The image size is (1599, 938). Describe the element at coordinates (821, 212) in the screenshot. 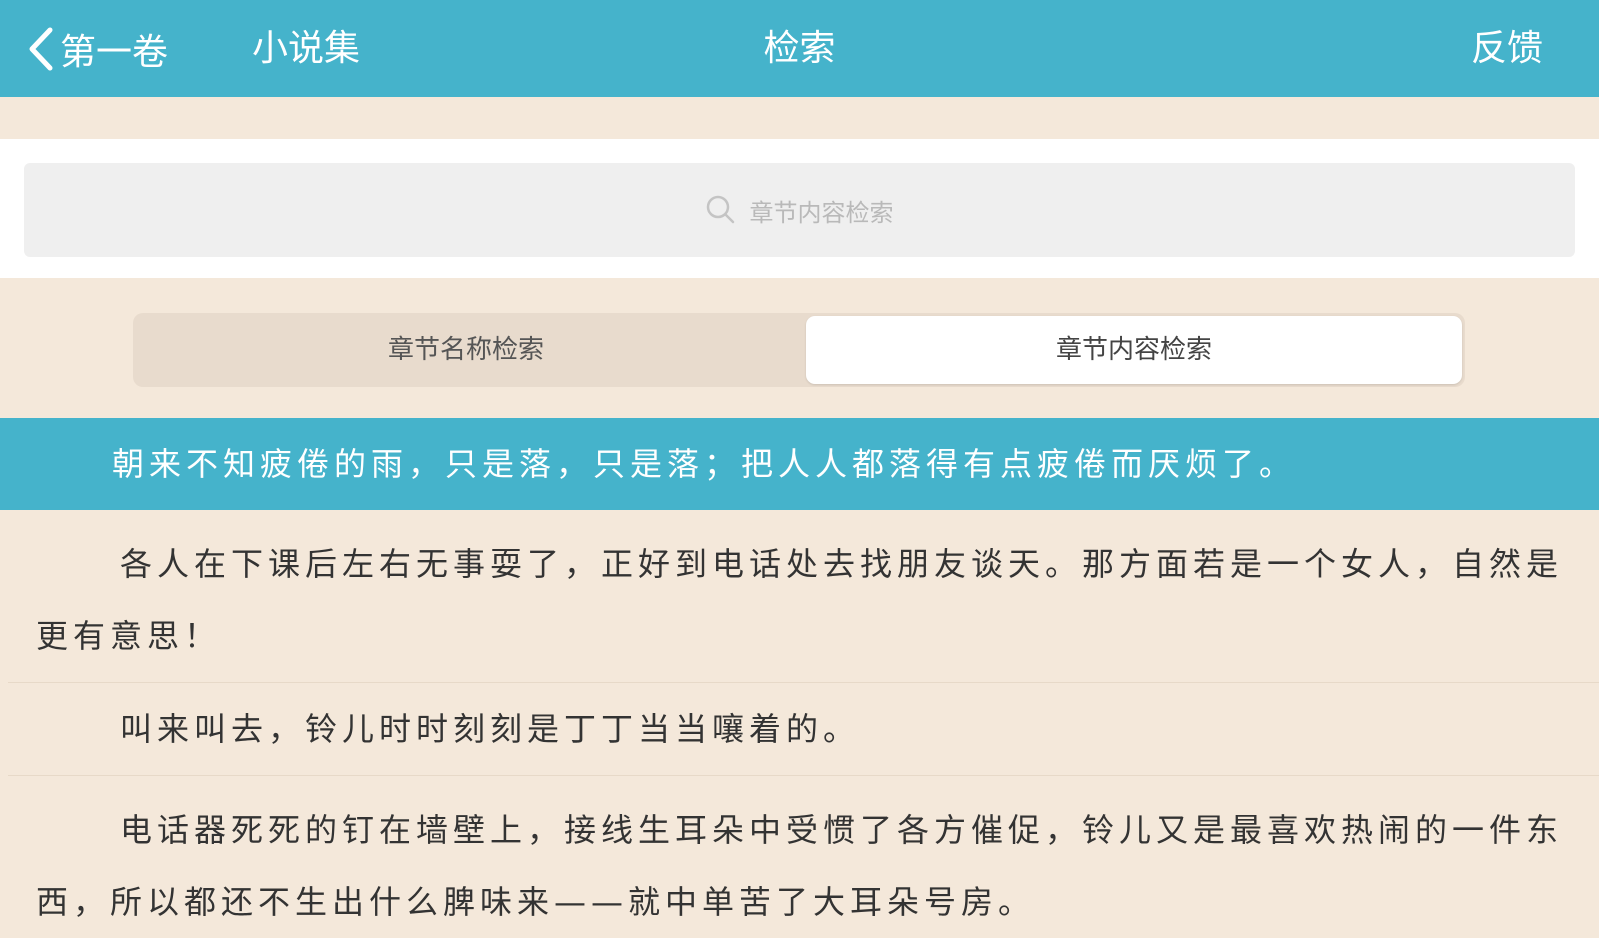

I see `search-placeholder: 章节内容检索` at that location.